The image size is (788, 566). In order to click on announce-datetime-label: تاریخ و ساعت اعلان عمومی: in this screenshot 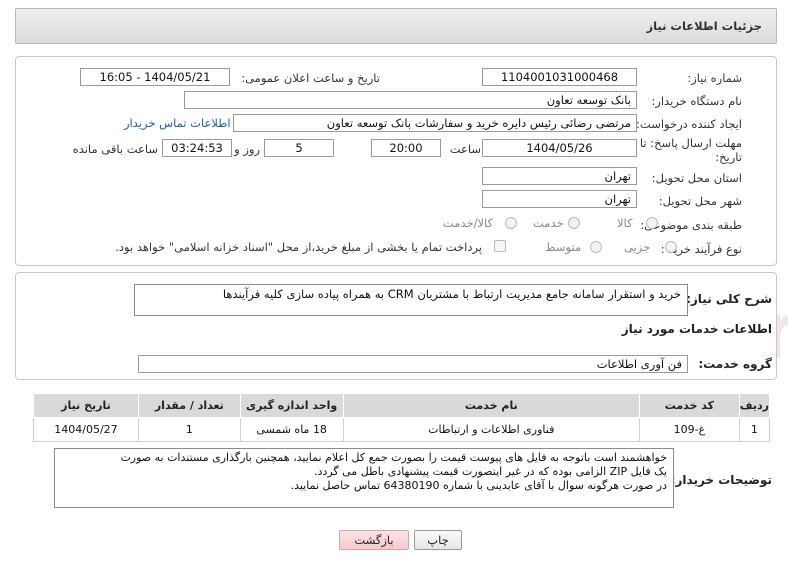, I will do `click(310, 78)`.